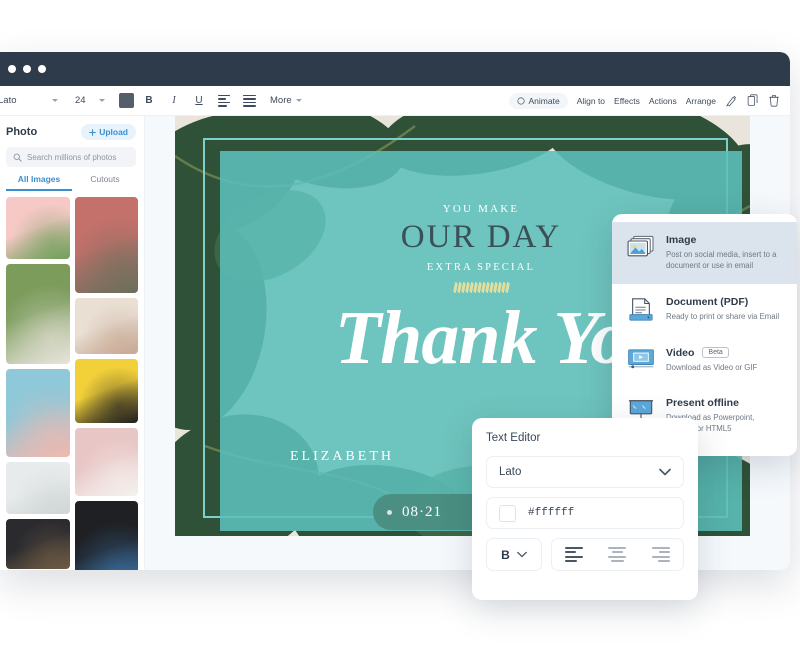 This screenshot has width=800, height=658. What do you see at coordinates (544, 100) in the screenshot?
I see `animate-label: Animate` at bounding box center [544, 100].